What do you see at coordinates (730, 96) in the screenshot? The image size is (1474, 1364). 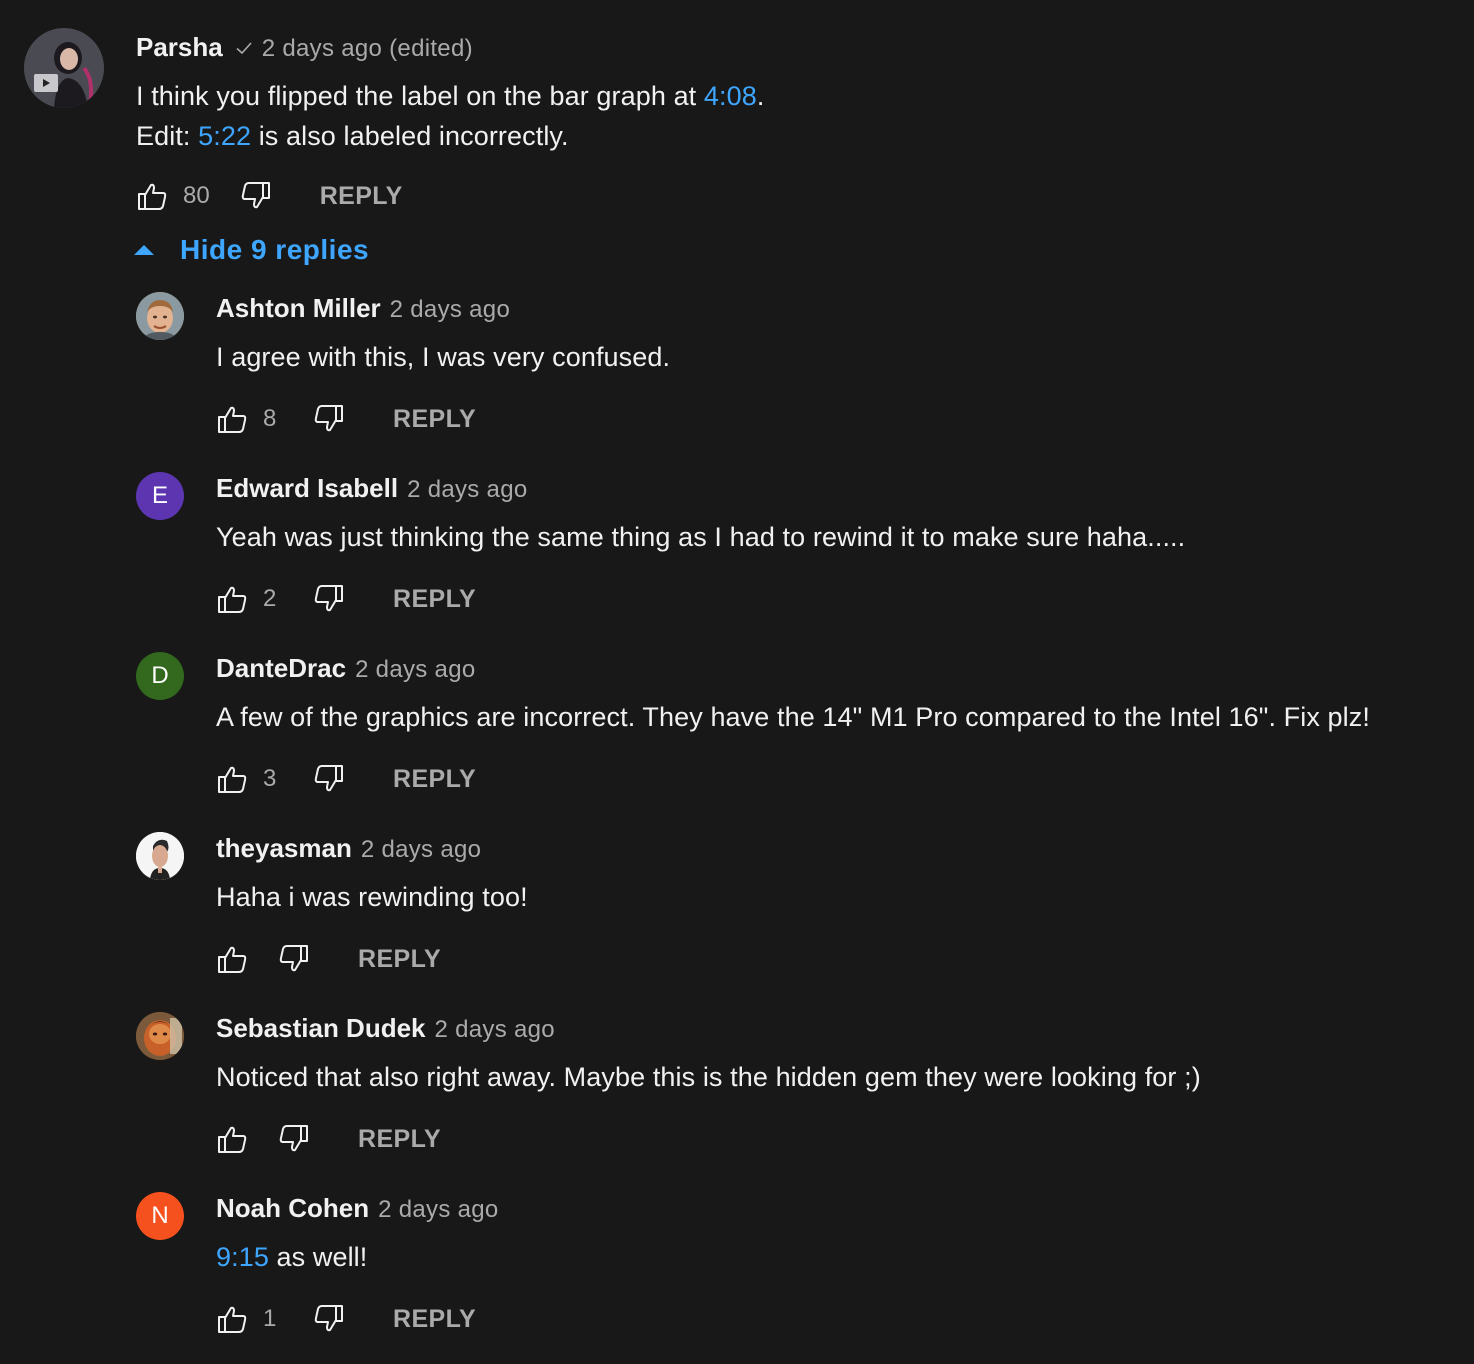 I see `timestamp-link: 4:08` at bounding box center [730, 96].